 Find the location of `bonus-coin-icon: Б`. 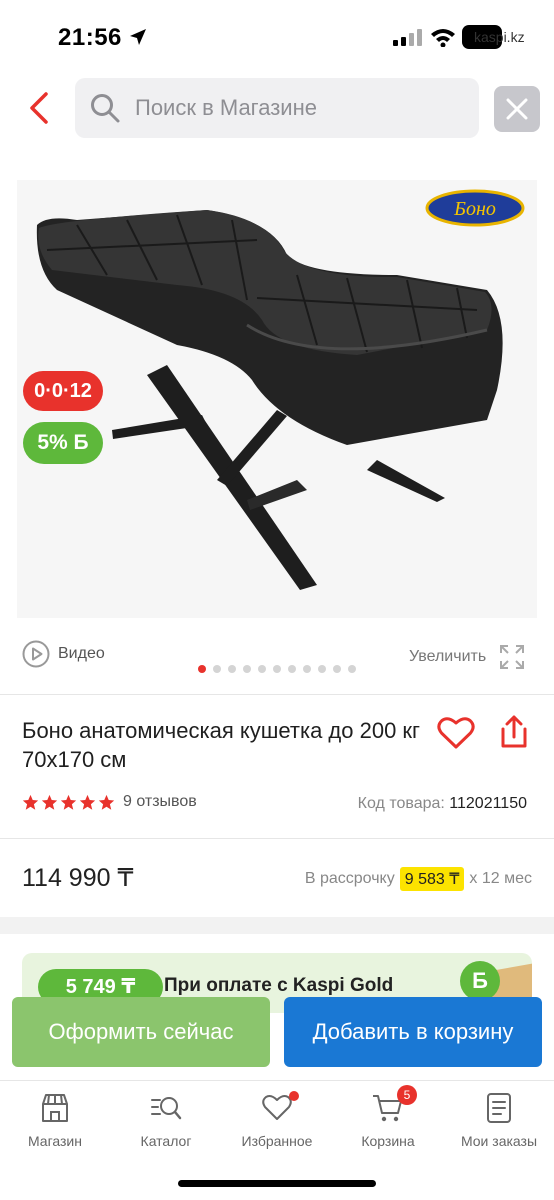

bonus-coin-icon: Б is located at coordinates (480, 981).